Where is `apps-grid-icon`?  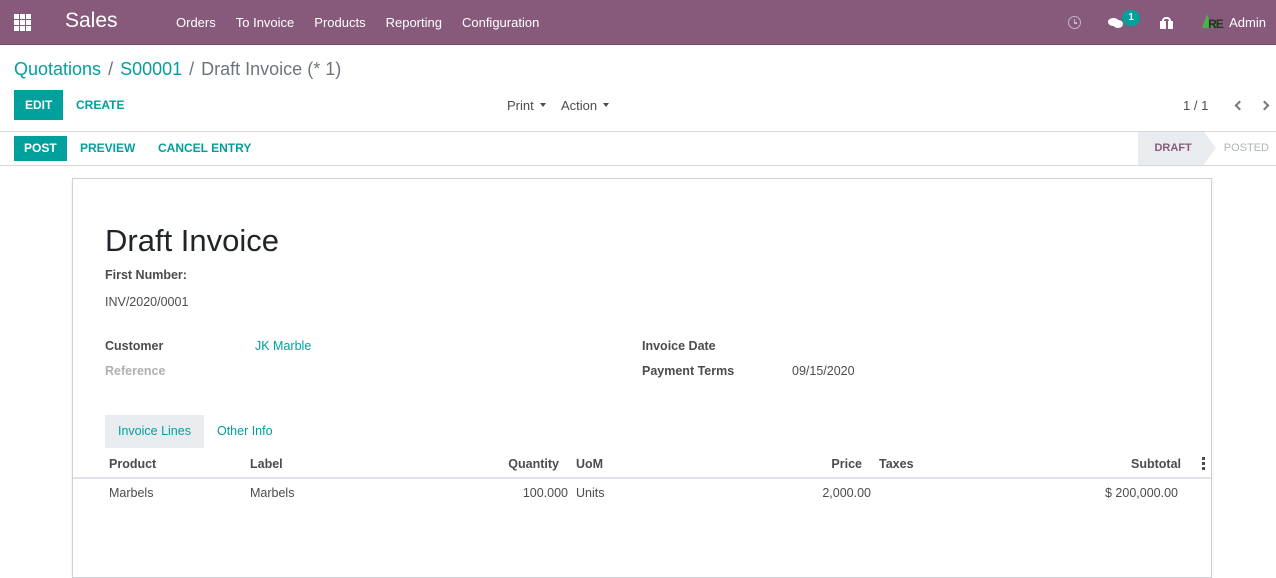
apps-grid-icon is located at coordinates (22, 22).